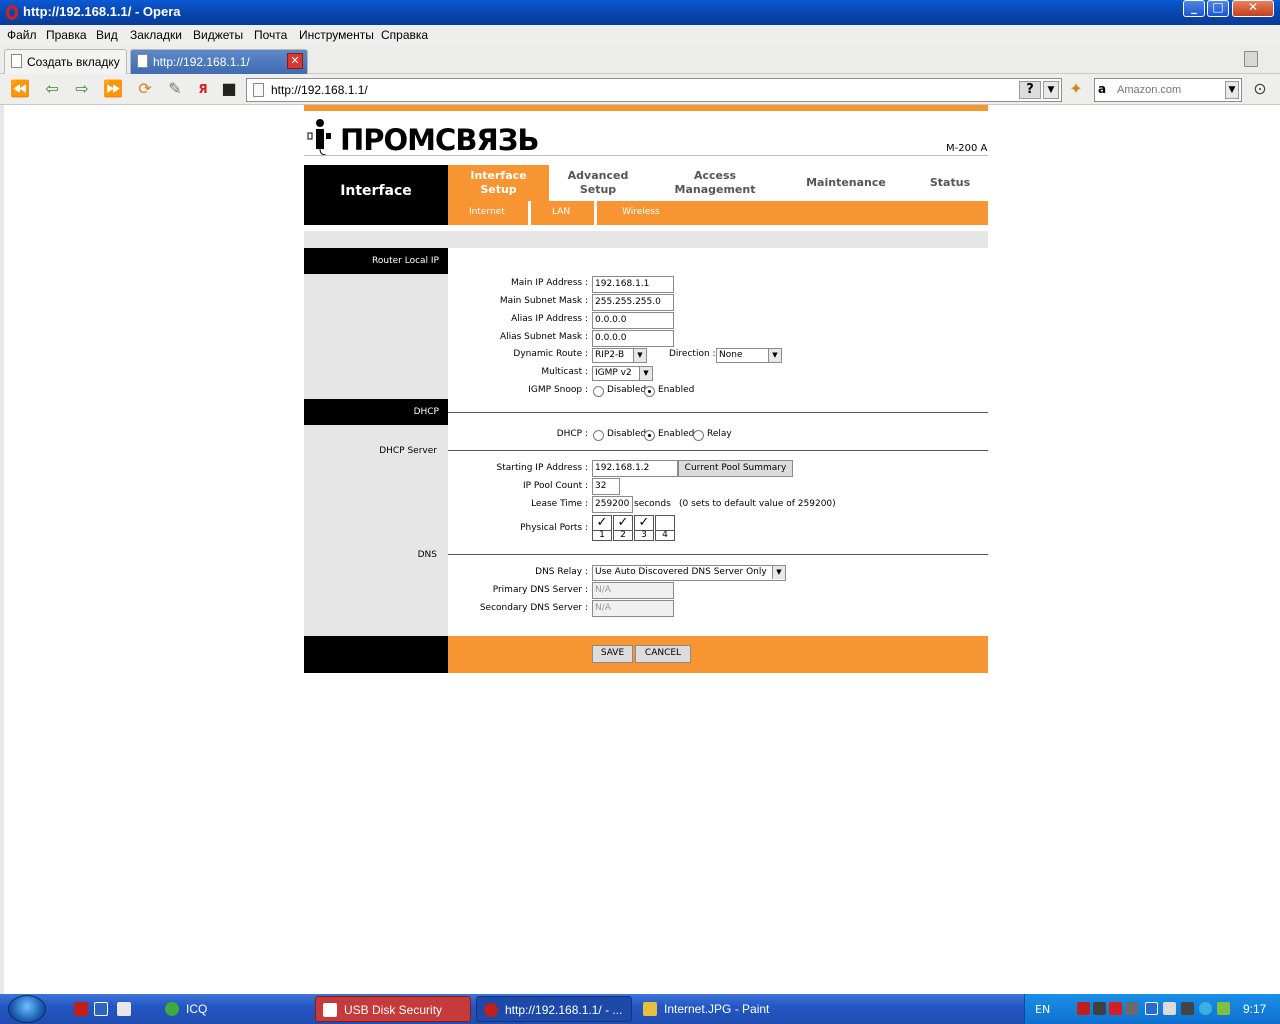 The height and width of the screenshot is (1024, 1280). What do you see at coordinates (52, 89) in the screenshot?
I see `back-icon: ⇦` at bounding box center [52, 89].